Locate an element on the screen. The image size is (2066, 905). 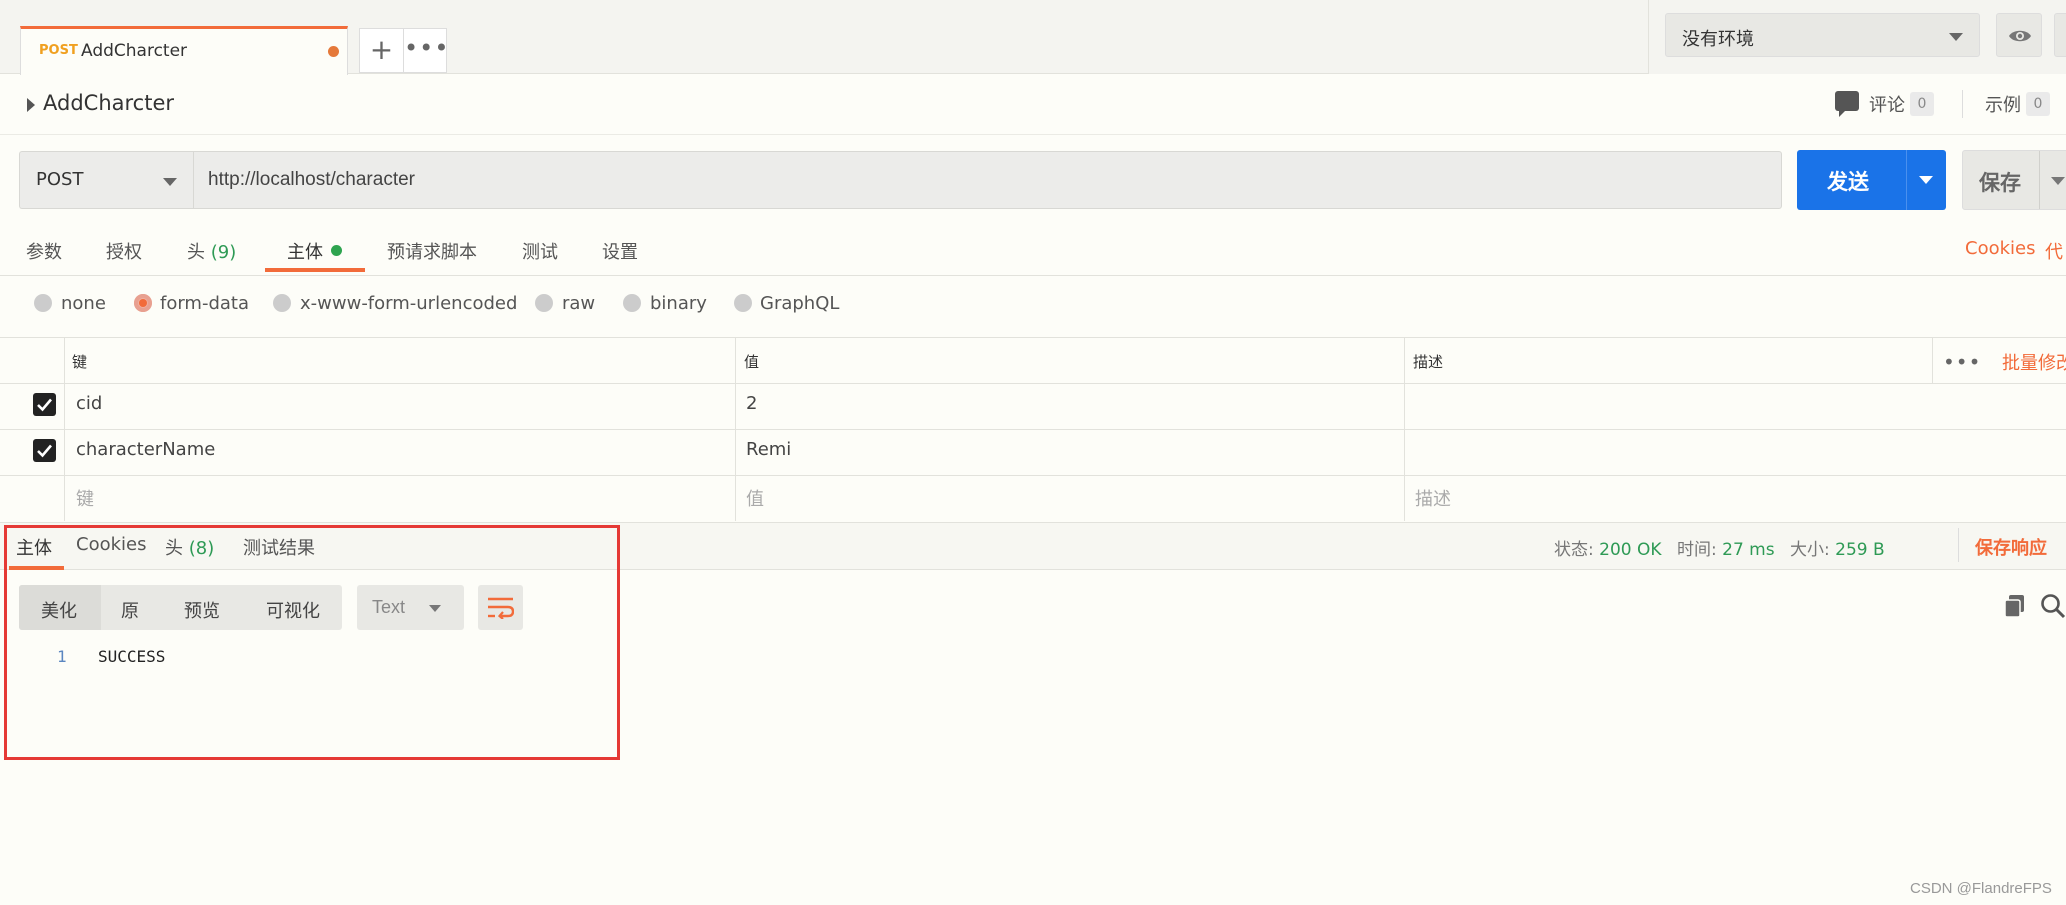
column-header-value: 值 is located at coordinates (752, 362).